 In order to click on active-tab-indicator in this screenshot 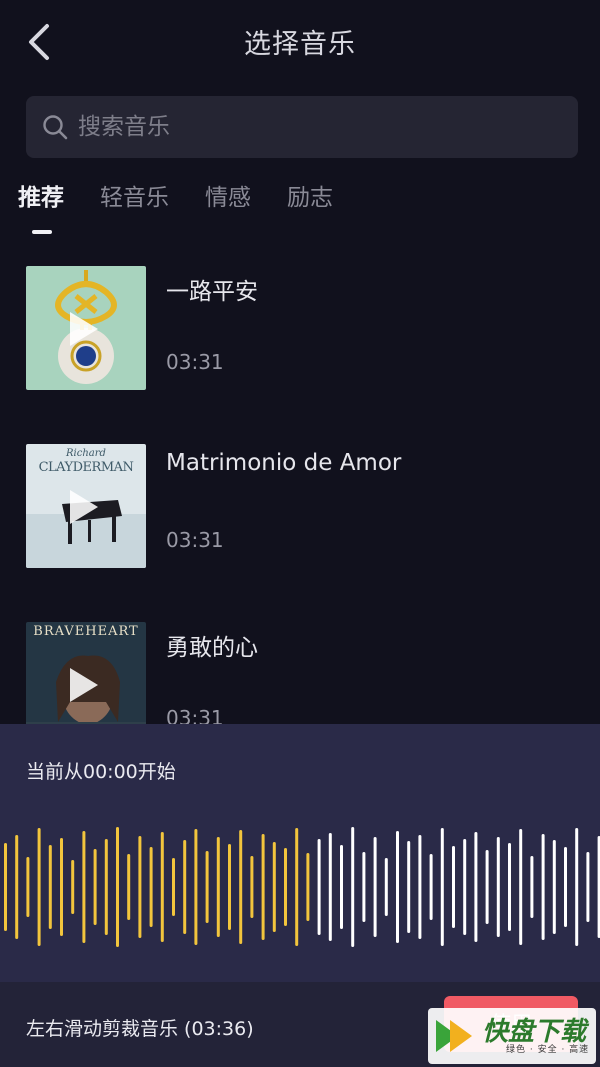, I will do `click(42, 232)`.